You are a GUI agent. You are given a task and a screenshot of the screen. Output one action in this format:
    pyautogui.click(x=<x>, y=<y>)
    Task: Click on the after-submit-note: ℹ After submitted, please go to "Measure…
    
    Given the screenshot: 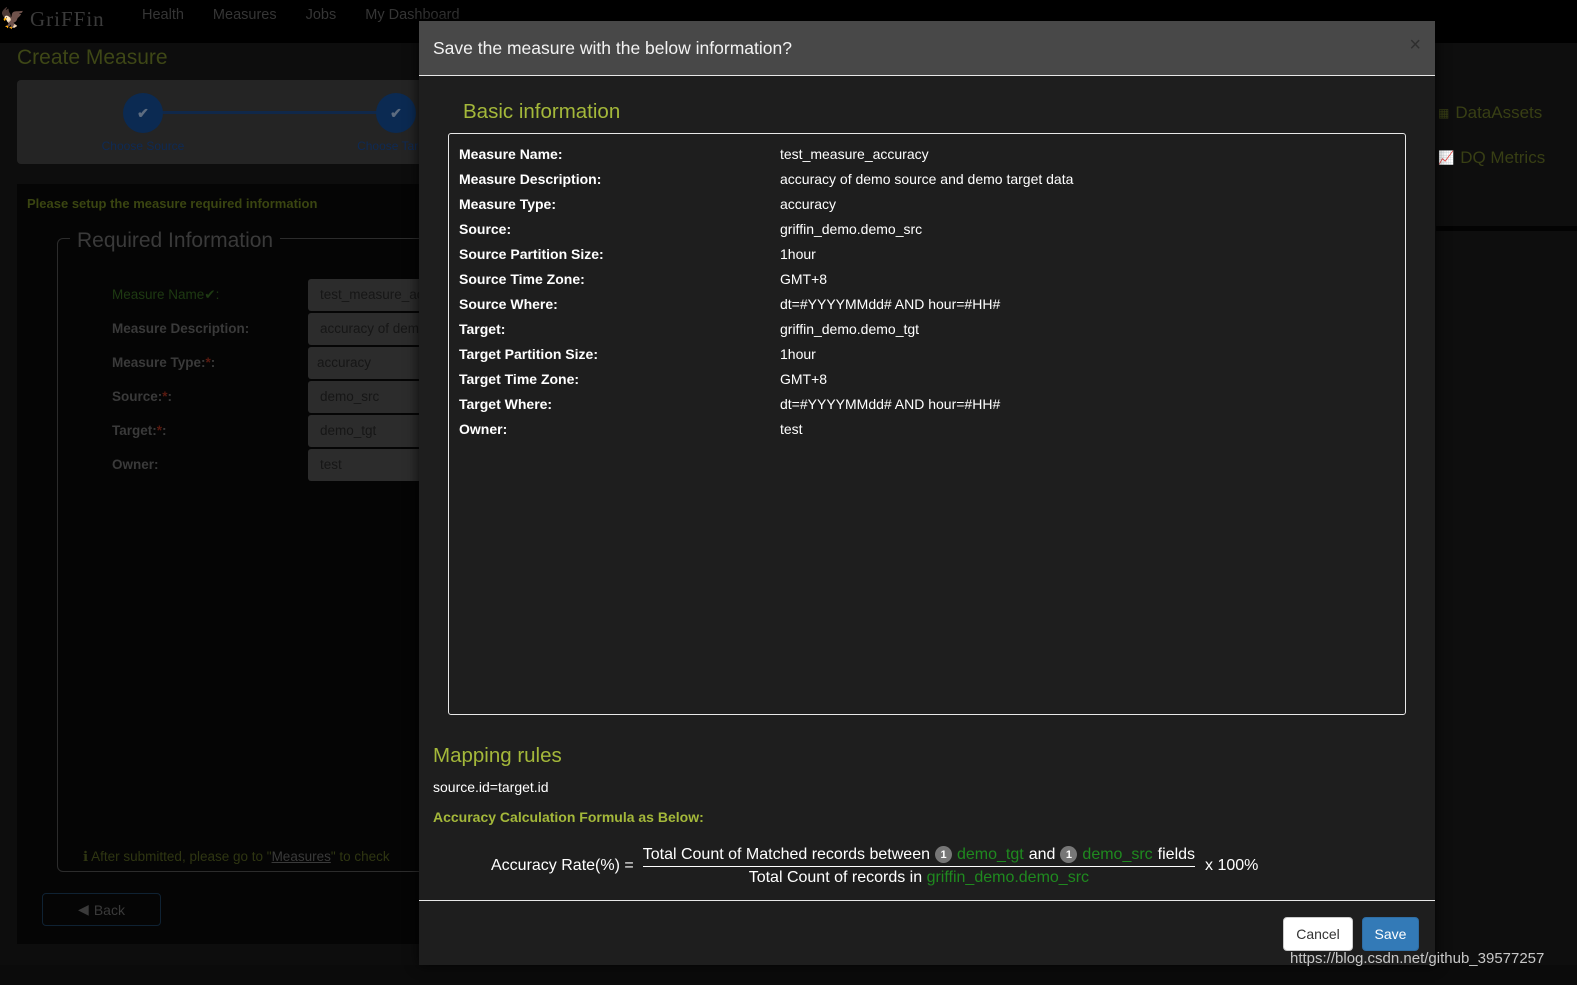 What is the action you would take?
    pyautogui.click(x=236, y=856)
    